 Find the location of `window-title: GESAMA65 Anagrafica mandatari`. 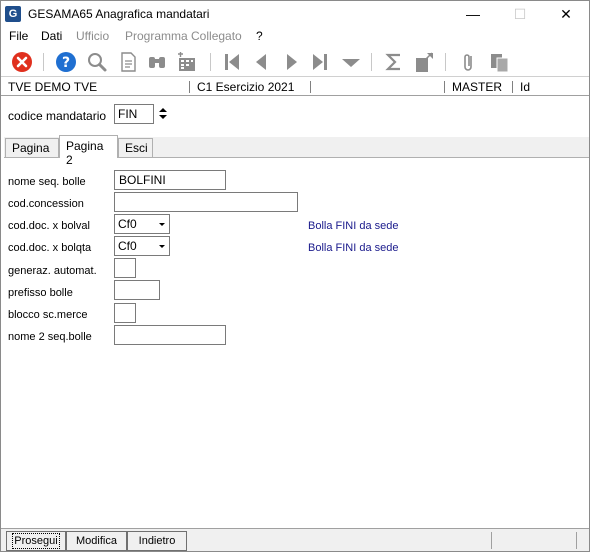

window-title: GESAMA65 Anagrafica mandatari is located at coordinates (119, 14).